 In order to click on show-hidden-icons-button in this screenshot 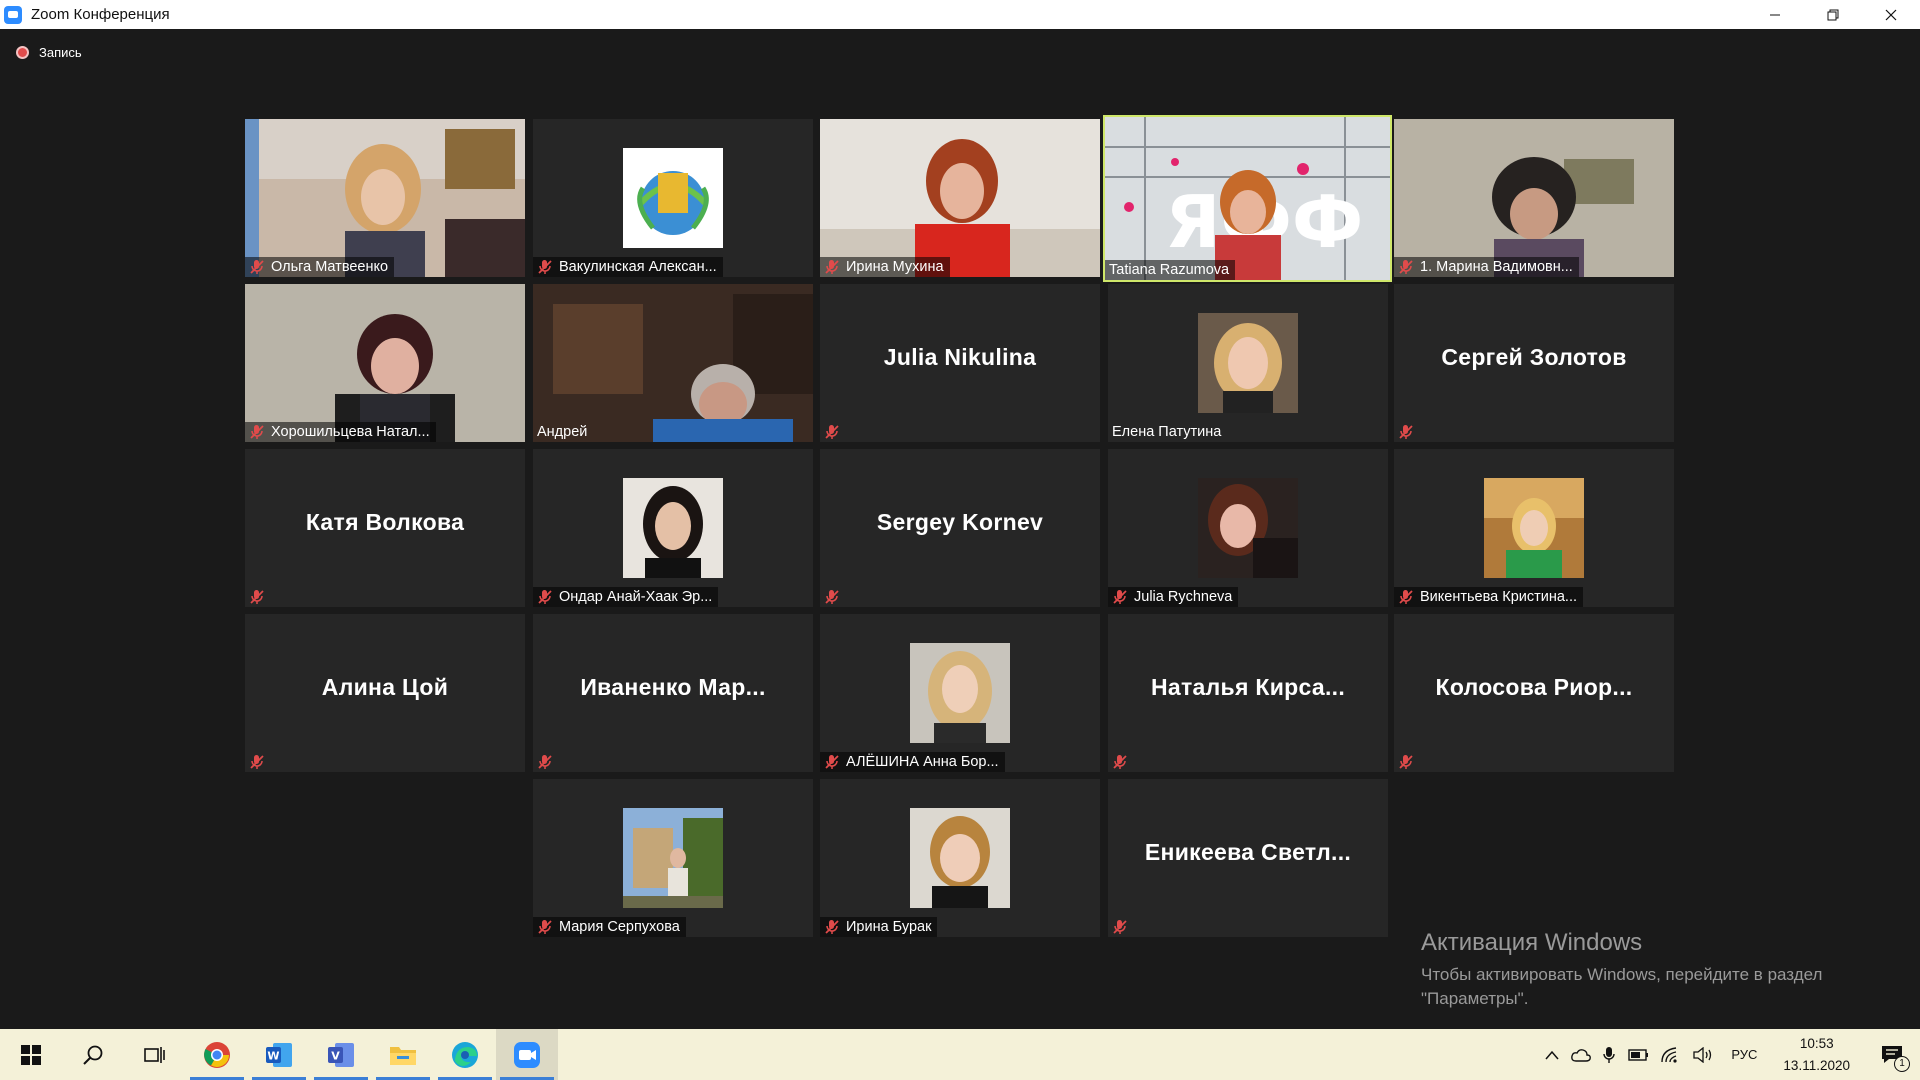, I will do `click(1552, 1054)`.